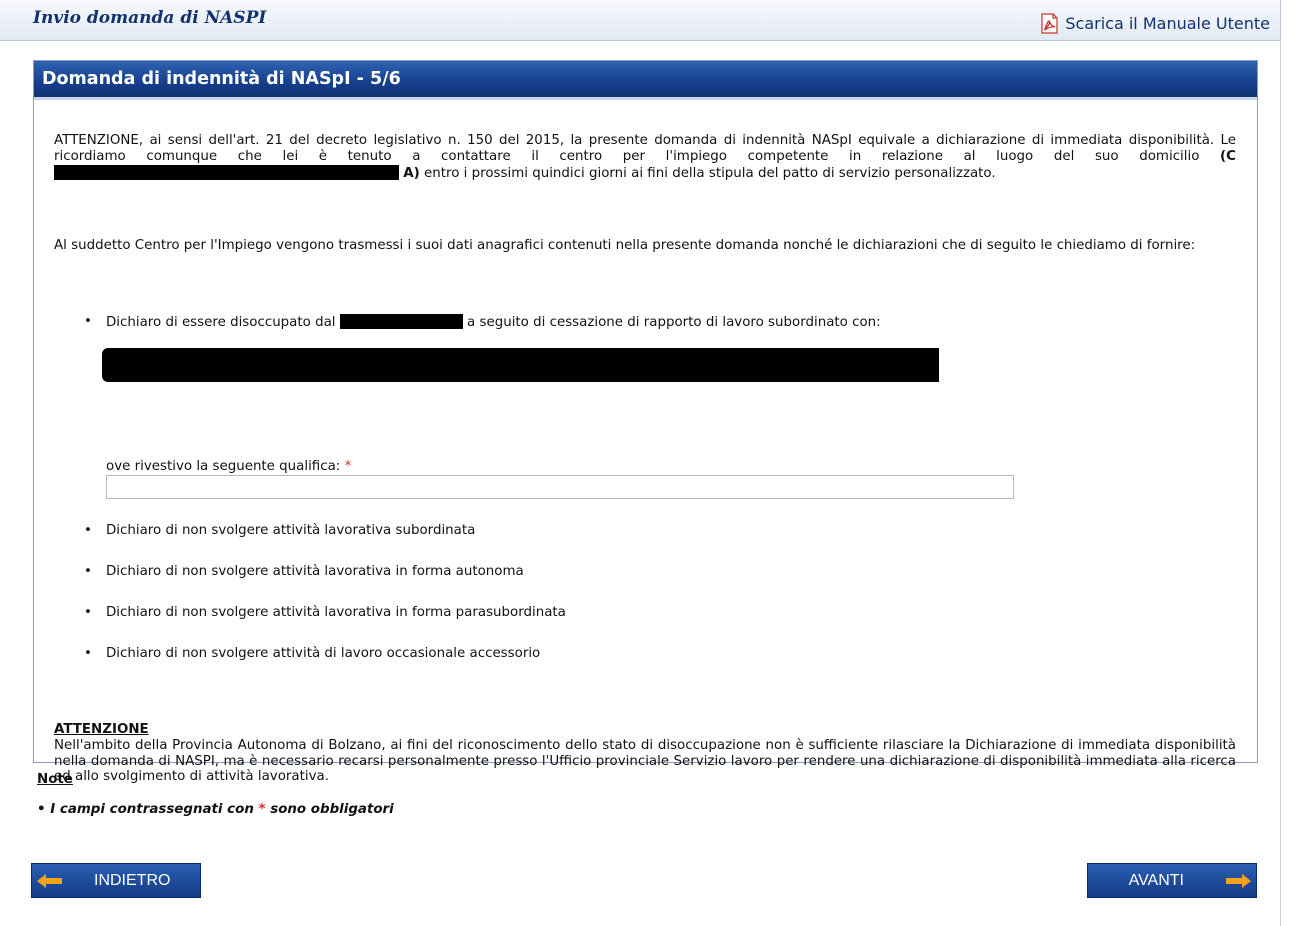  I want to click on domicile-close: A), so click(411, 173).